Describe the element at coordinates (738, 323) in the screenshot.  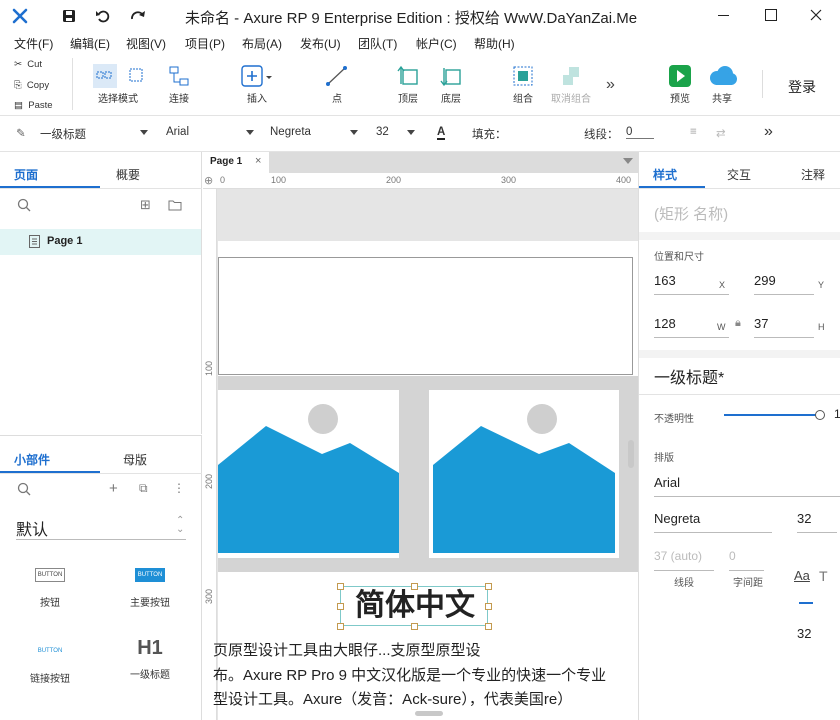
I see `lock-ratio-icon: 🔒︎` at that location.